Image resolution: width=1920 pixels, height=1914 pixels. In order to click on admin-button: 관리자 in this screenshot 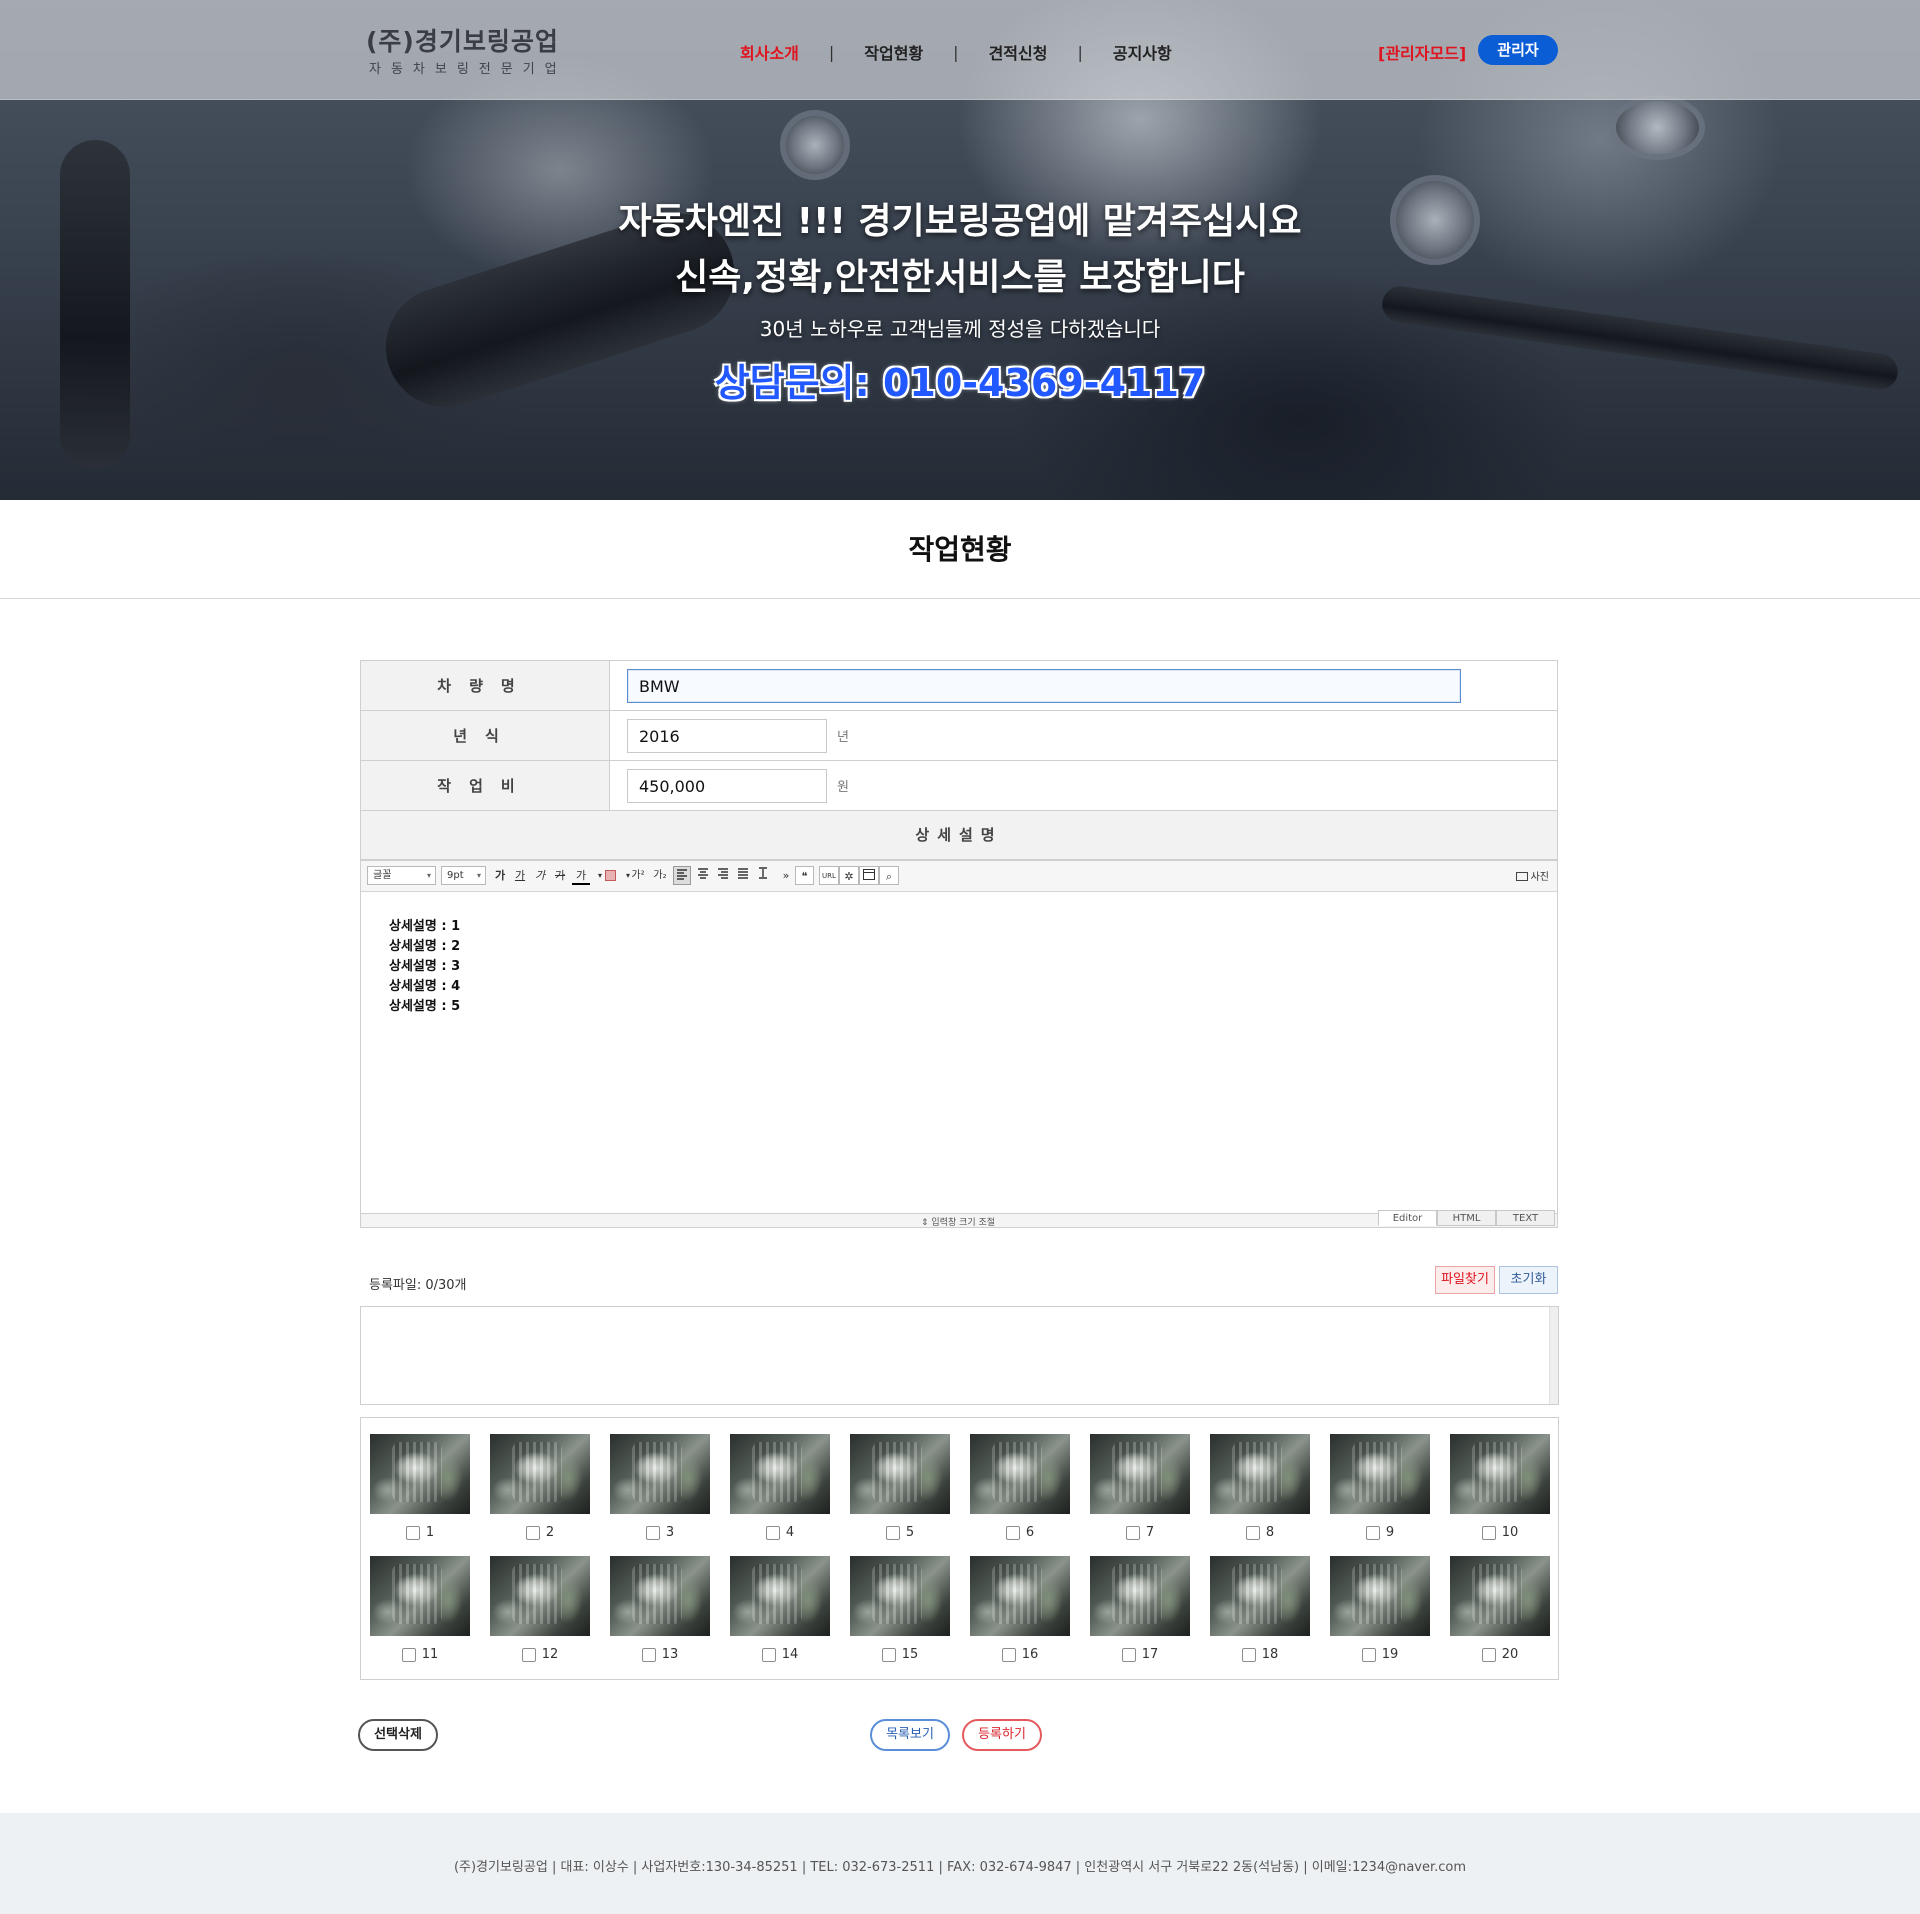, I will do `click(1518, 50)`.